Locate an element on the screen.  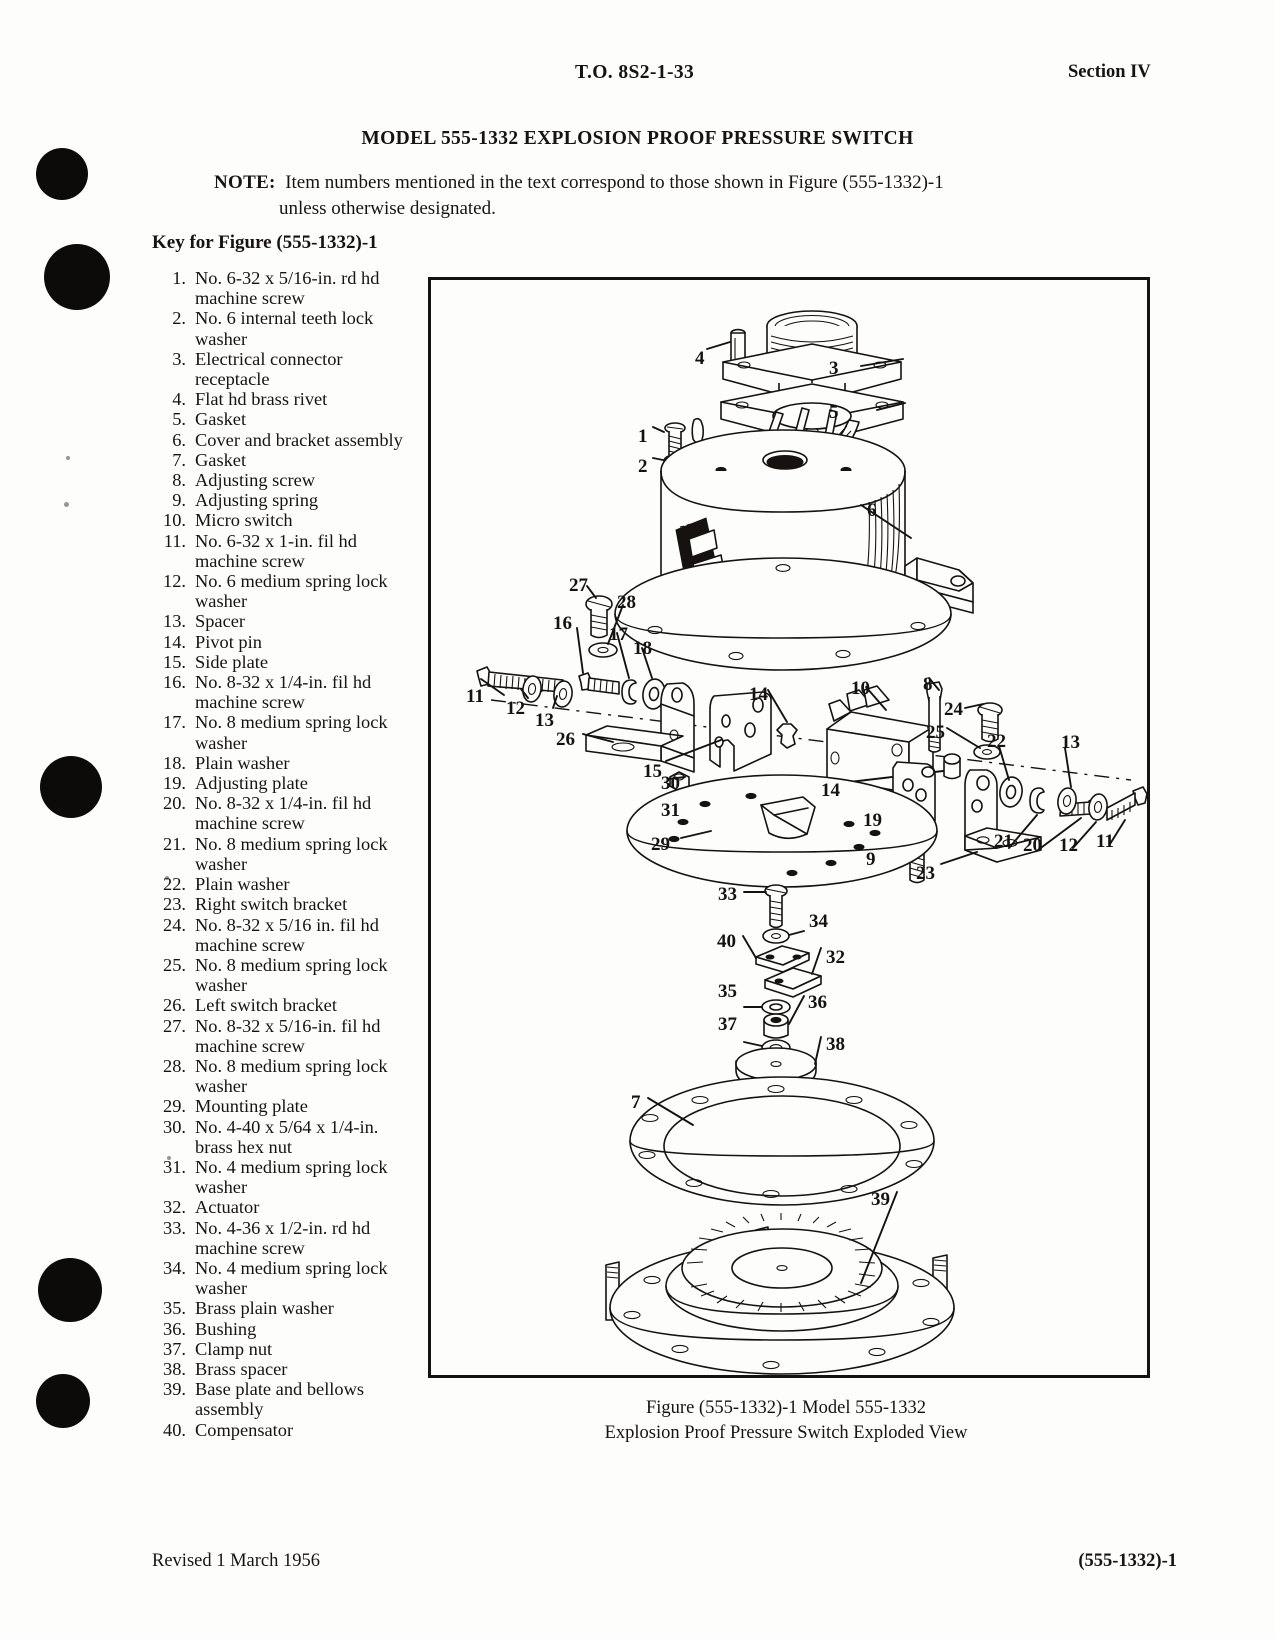
key-item-number: 27. is located at coordinates (174, 1025).